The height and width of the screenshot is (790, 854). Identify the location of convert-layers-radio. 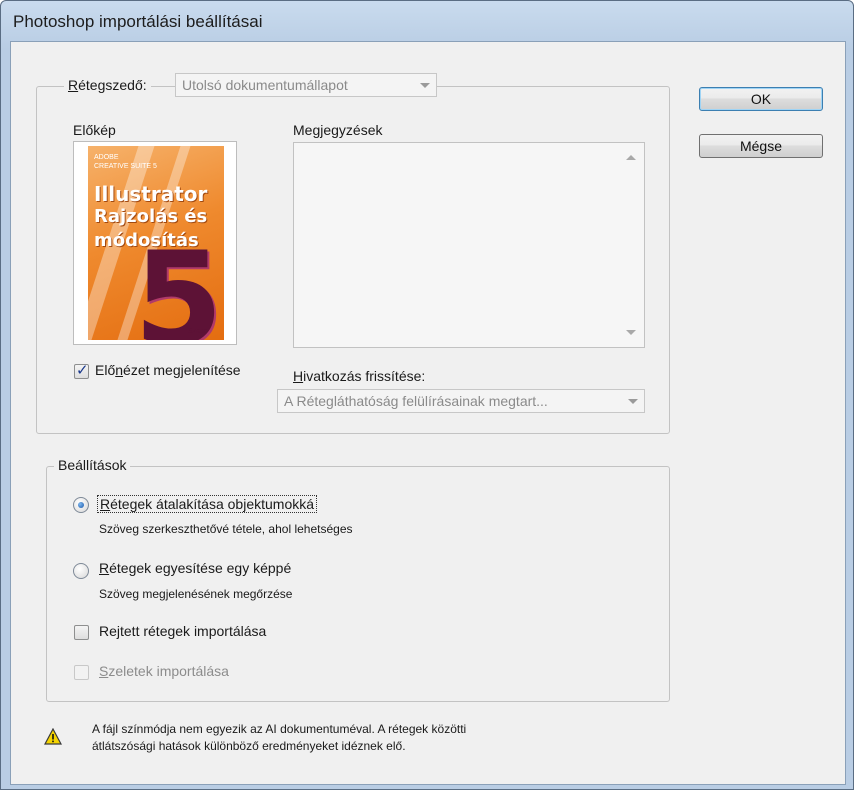
(81, 505).